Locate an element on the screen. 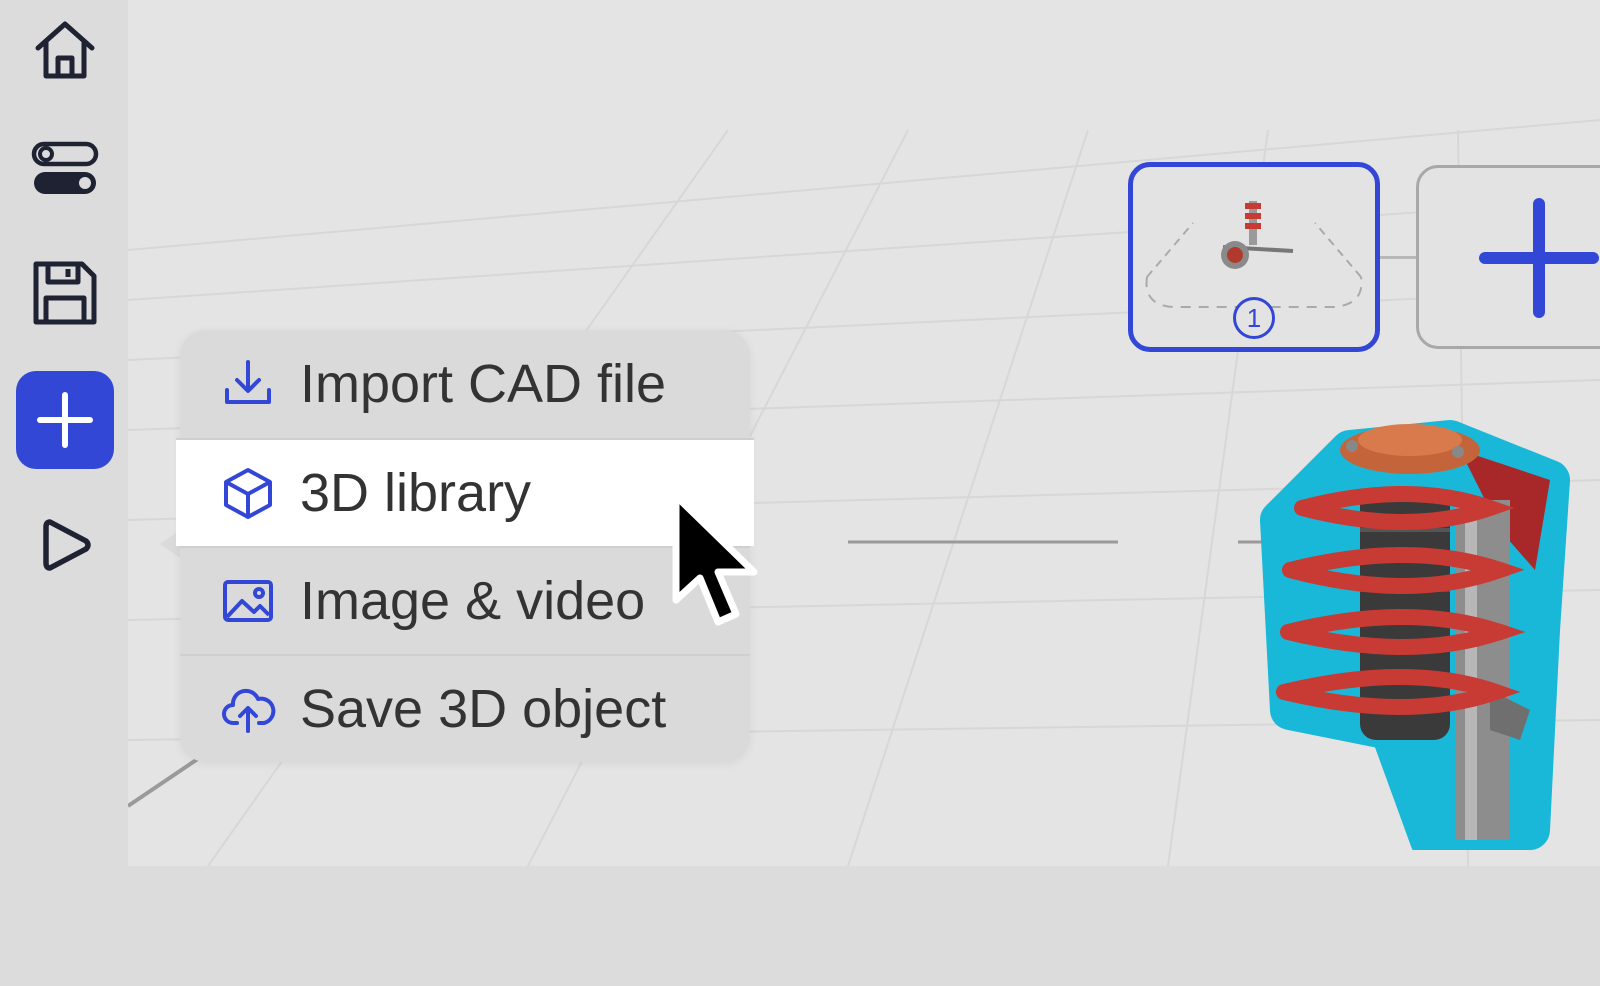 This screenshot has width=1600, height=986. add-button is located at coordinates (65, 420).